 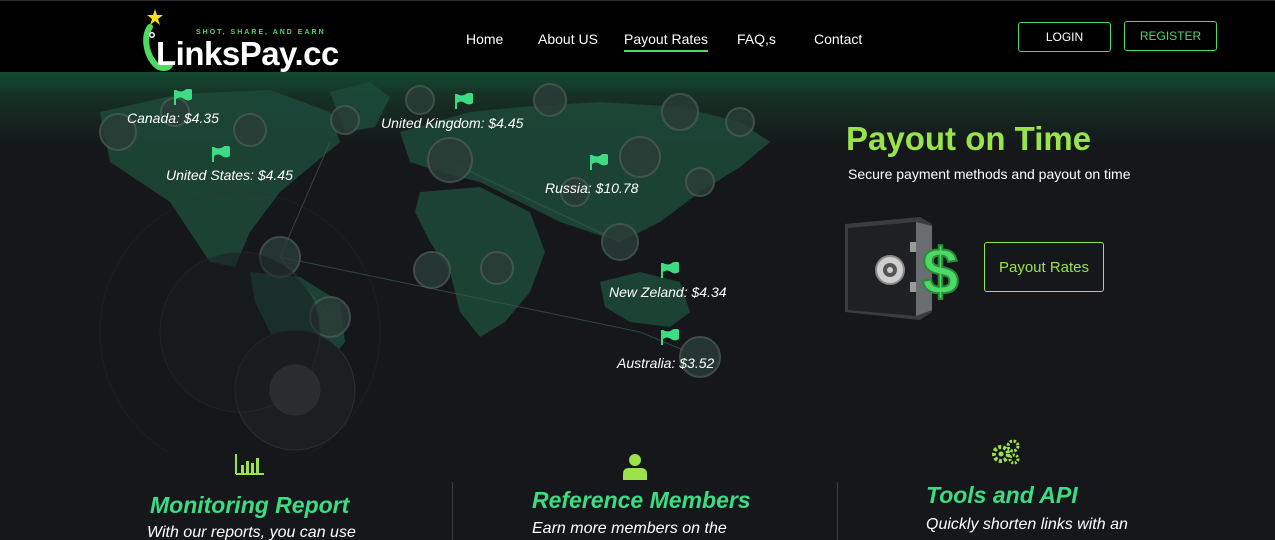 I want to click on feature-title-monitoring: Monitoring Report, so click(x=250, y=505).